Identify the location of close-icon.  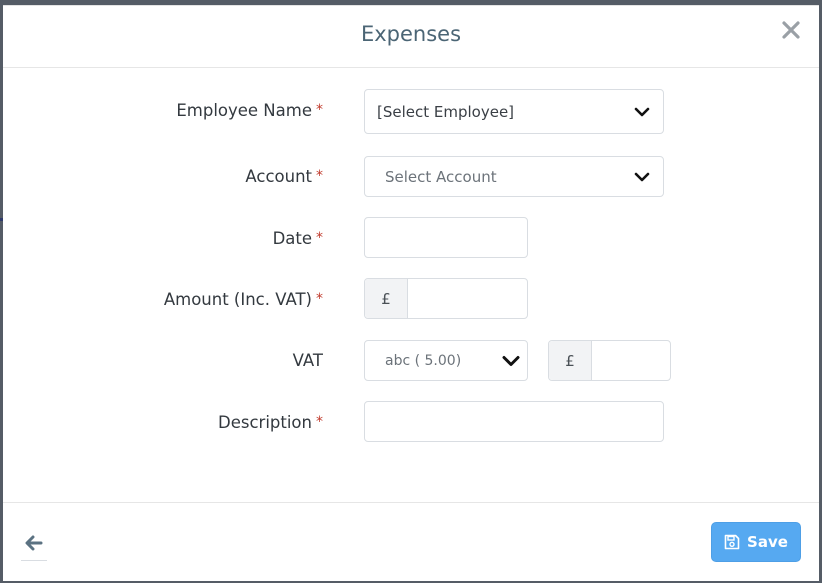
(791, 30).